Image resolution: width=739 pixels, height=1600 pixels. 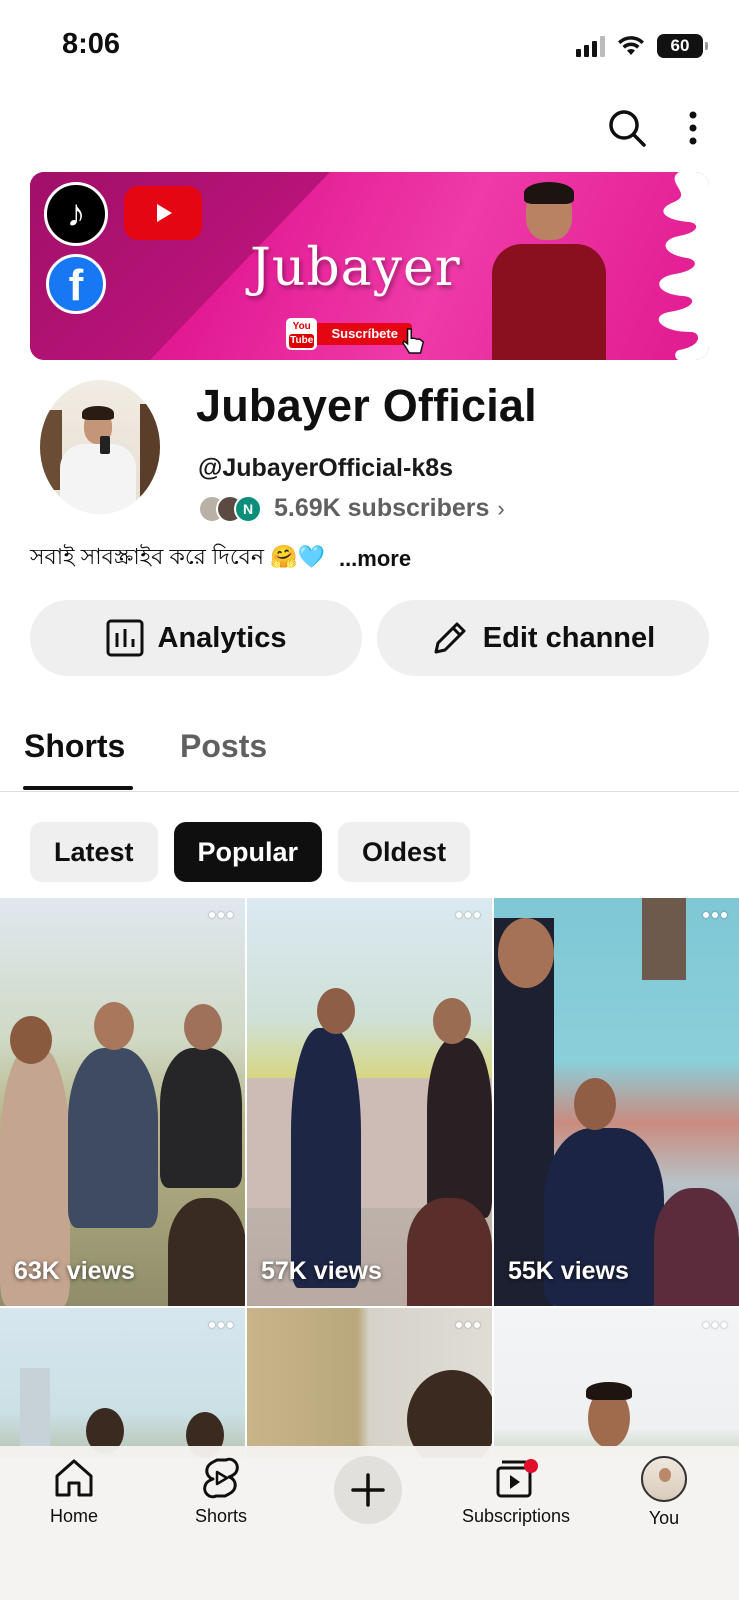 I want to click on chip-latest: Latest, so click(x=94, y=852).